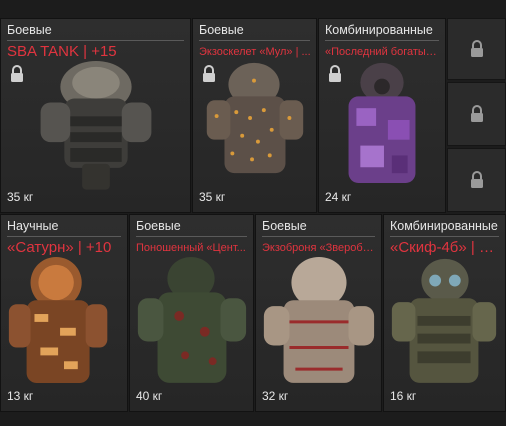  I want to click on item-weight: 40 кг, so click(149, 396).